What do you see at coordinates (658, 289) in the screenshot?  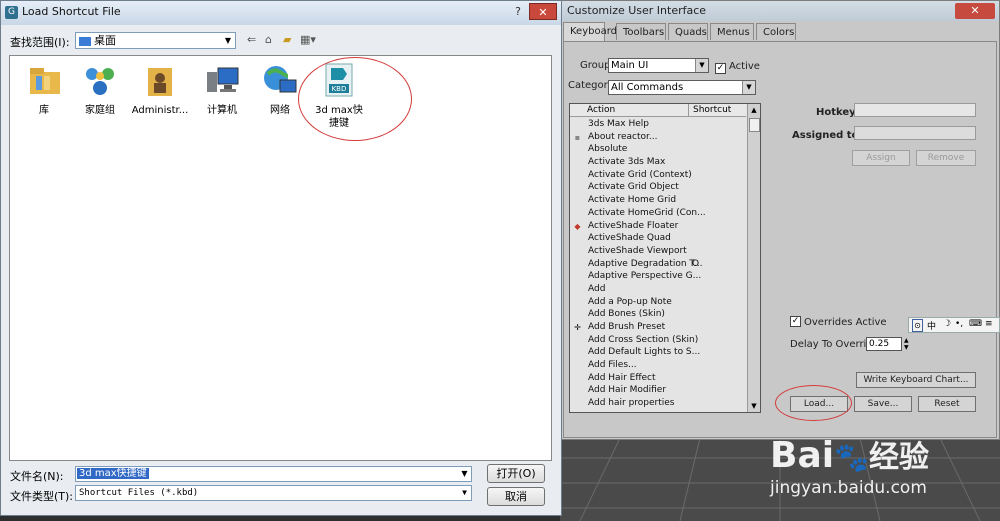 I see `action-row: Add` at bounding box center [658, 289].